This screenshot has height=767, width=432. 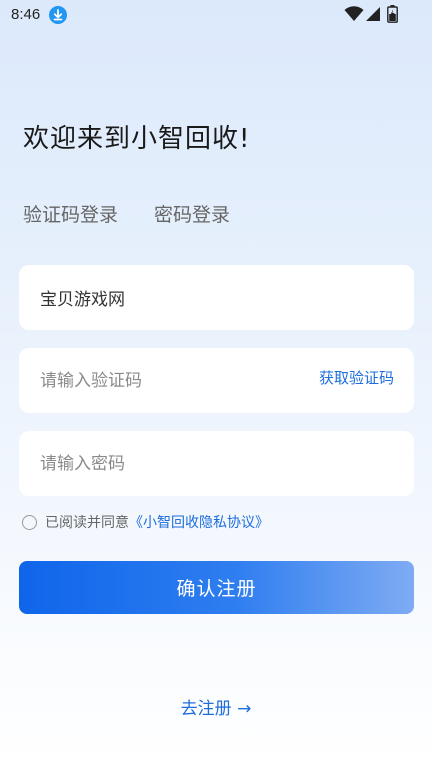 What do you see at coordinates (216, 706) in the screenshot?
I see `go-register-link: 去注册 →` at bounding box center [216, 706].